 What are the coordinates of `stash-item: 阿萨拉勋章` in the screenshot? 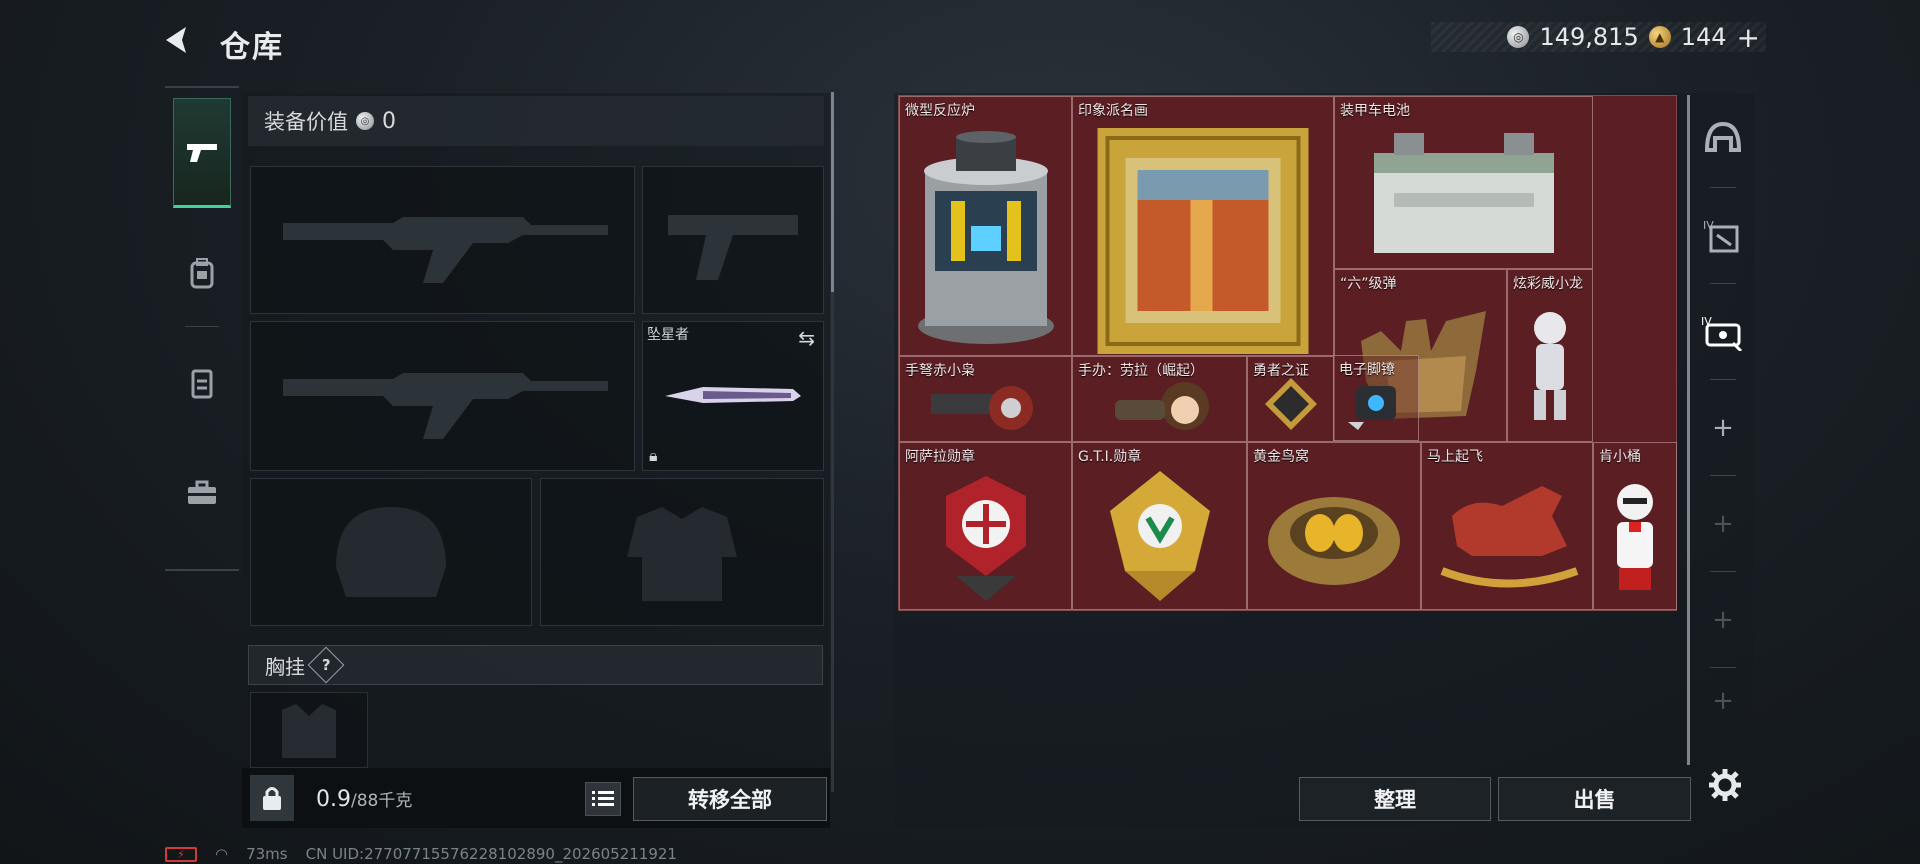 It's located at (985, 526).